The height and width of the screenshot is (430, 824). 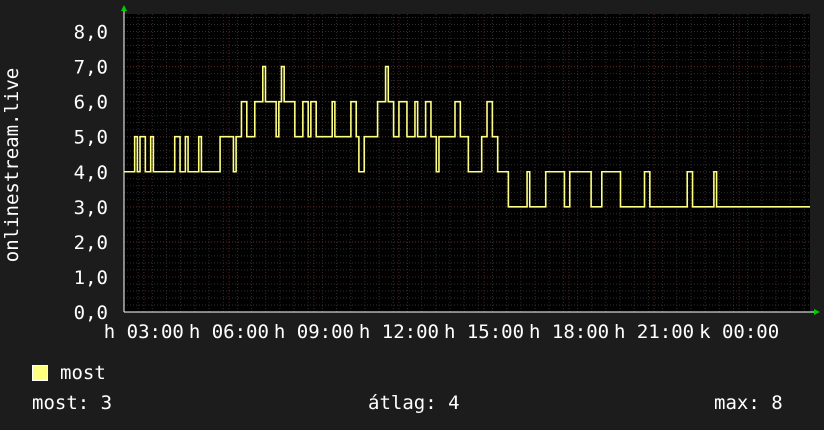 What do you see at coordinates (817, 312) in the screenshot?
I see `x-axis-arrow-icon` at bounding box center [817, 312].